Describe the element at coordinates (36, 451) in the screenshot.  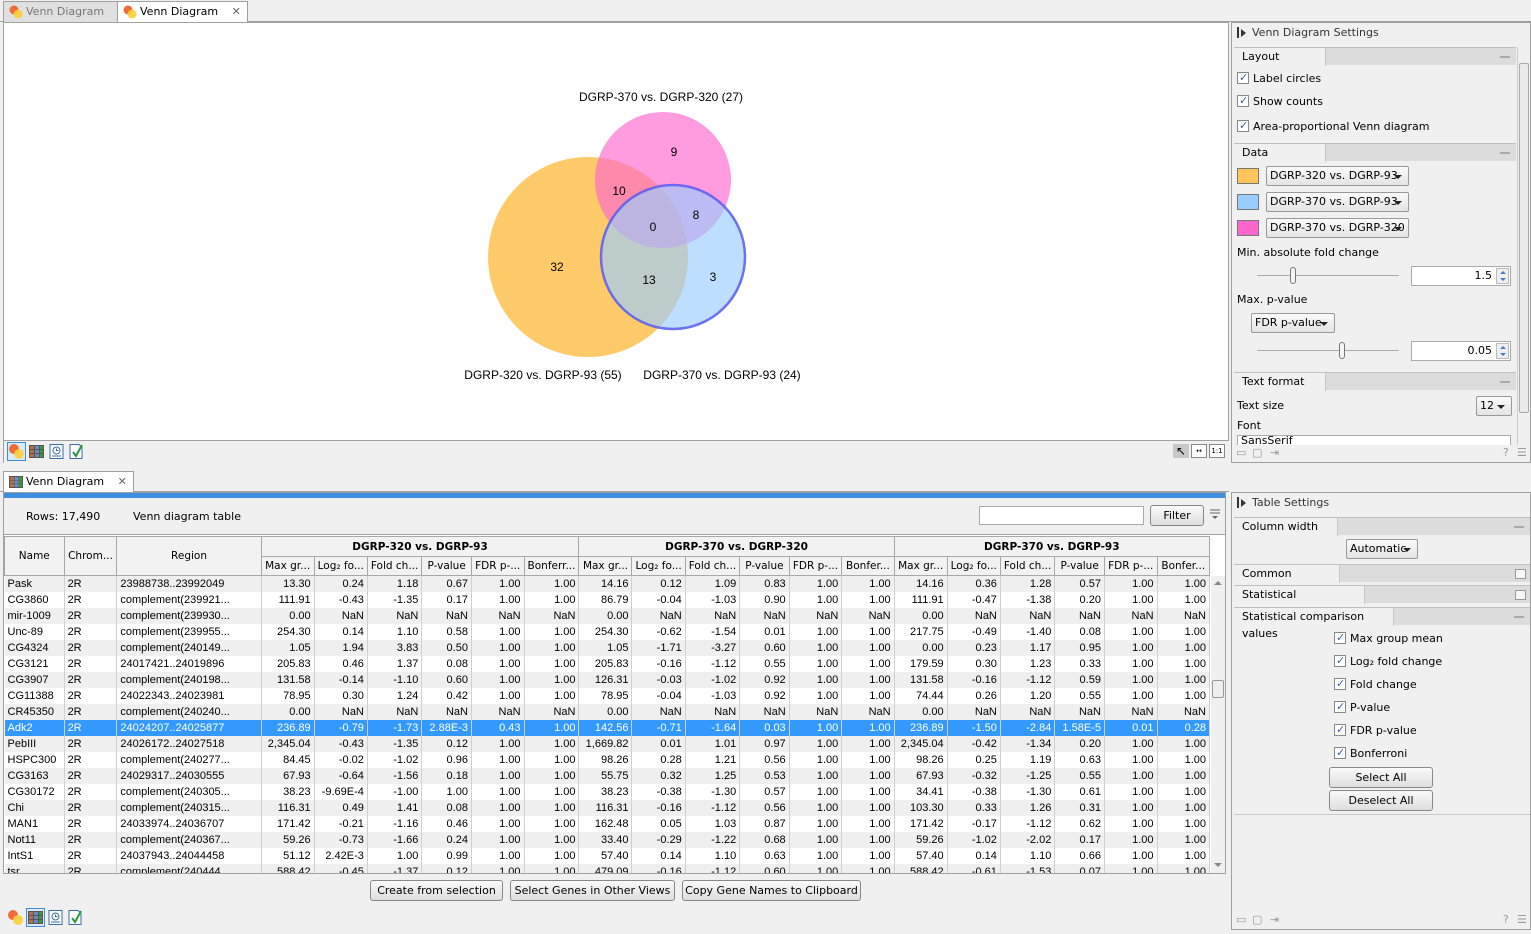
I see `table-view-icon` at that location.